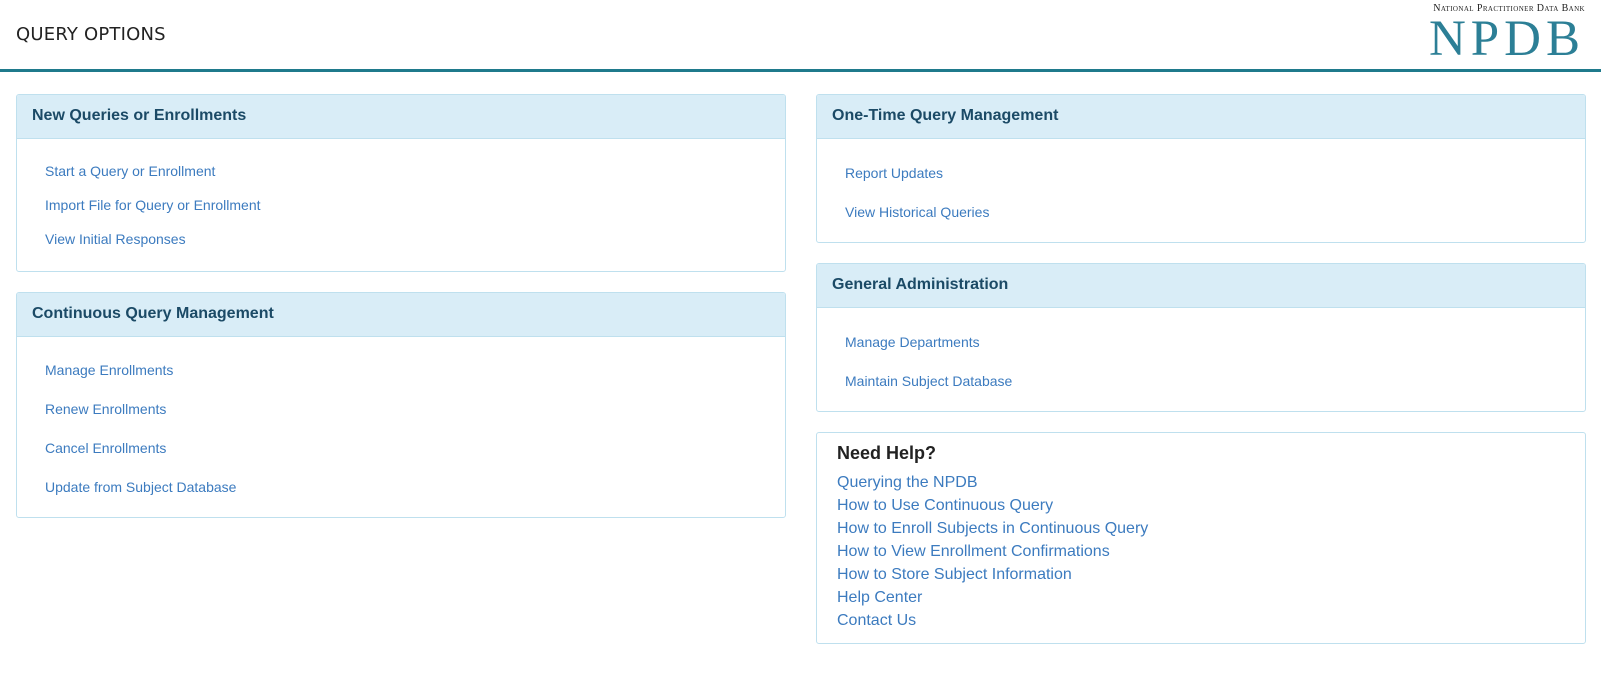 The width and height of the screenshot is (1601, 684). What do you see at coordinates (401, 315) in the screenshot?
I see `continuous-query-panel-title: Continuous Query Management` at bounding box center [401, 315].